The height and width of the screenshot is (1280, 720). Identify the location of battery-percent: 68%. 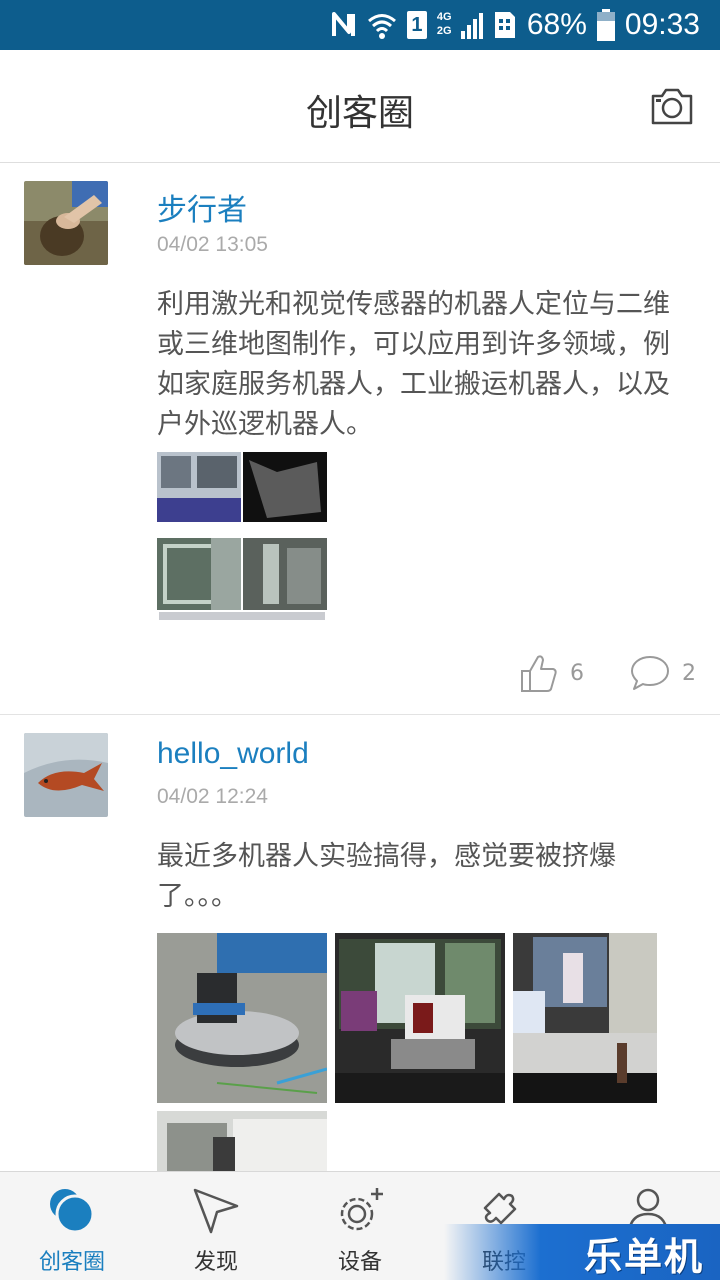
(556, 24).